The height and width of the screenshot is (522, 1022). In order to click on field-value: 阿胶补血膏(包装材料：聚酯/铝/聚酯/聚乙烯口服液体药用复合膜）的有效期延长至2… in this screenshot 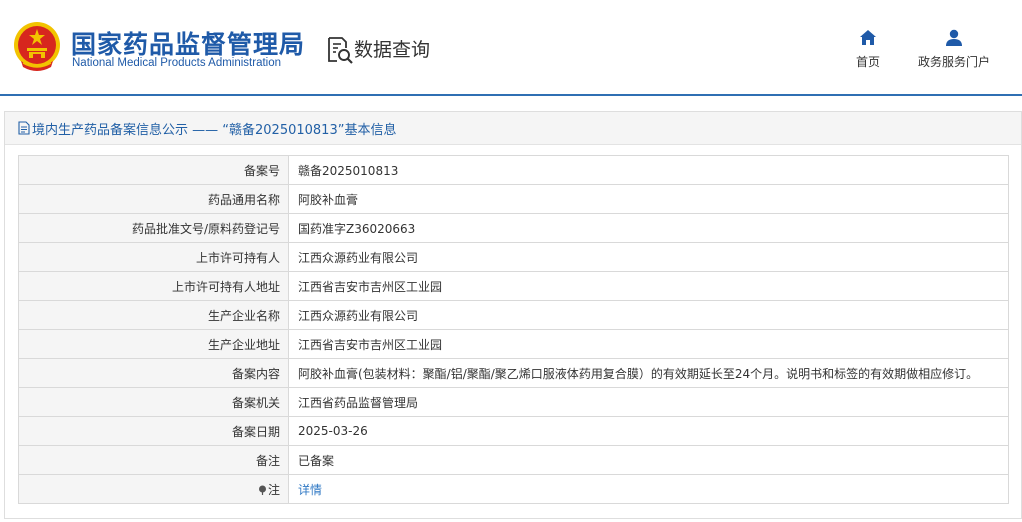, I will do `click(648, 373)`.